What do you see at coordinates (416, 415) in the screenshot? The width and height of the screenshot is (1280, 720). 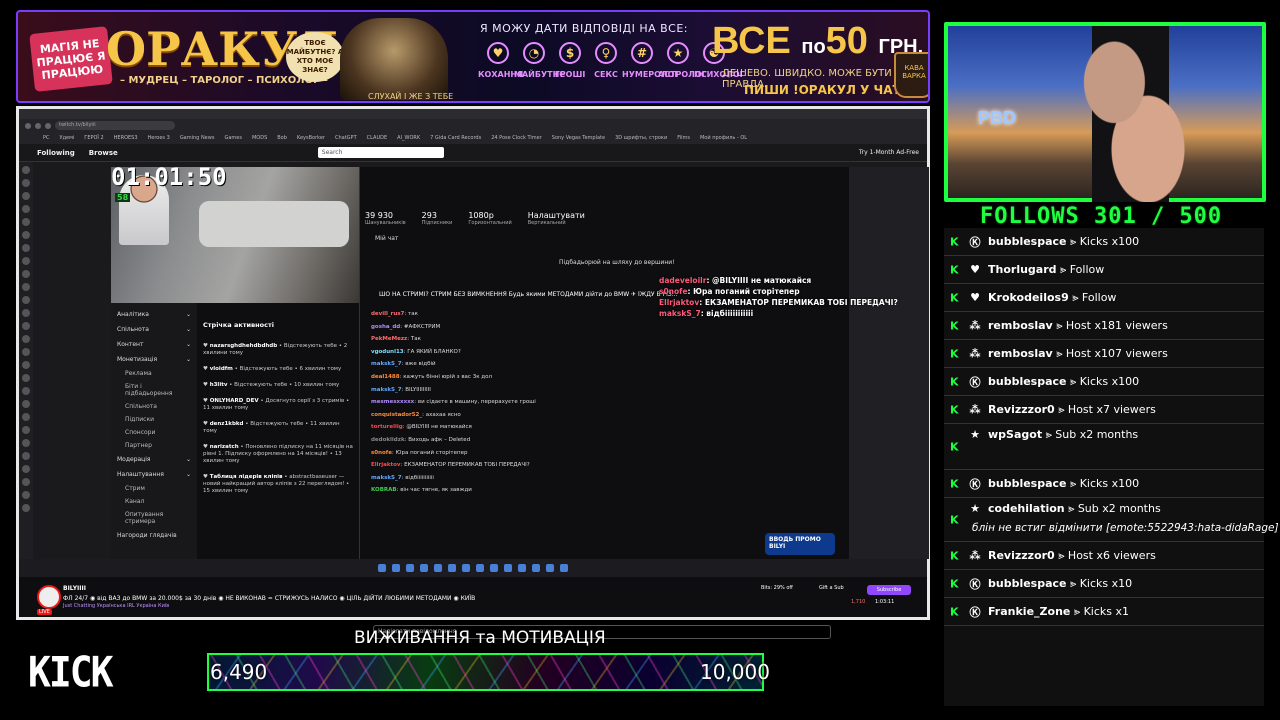 I see `chat-message: conquistador52_: ахахаа ясно` at bounding box center [416, 415].